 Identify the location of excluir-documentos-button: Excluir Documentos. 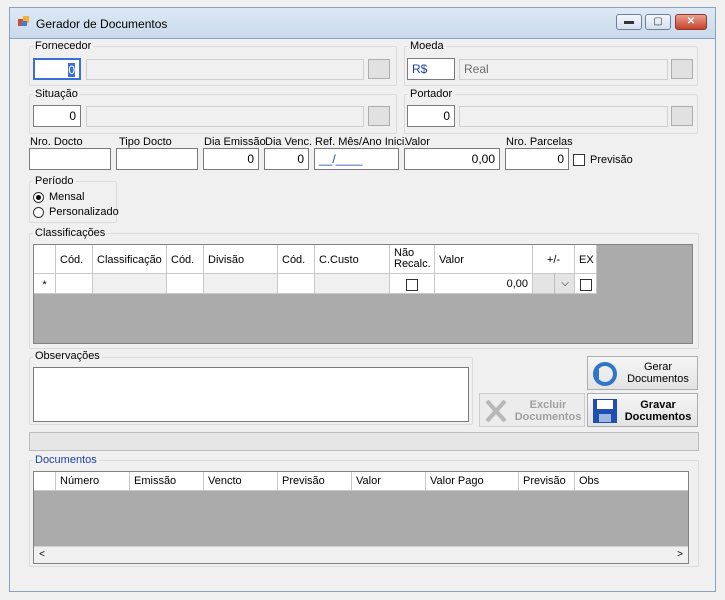
(532, 410).